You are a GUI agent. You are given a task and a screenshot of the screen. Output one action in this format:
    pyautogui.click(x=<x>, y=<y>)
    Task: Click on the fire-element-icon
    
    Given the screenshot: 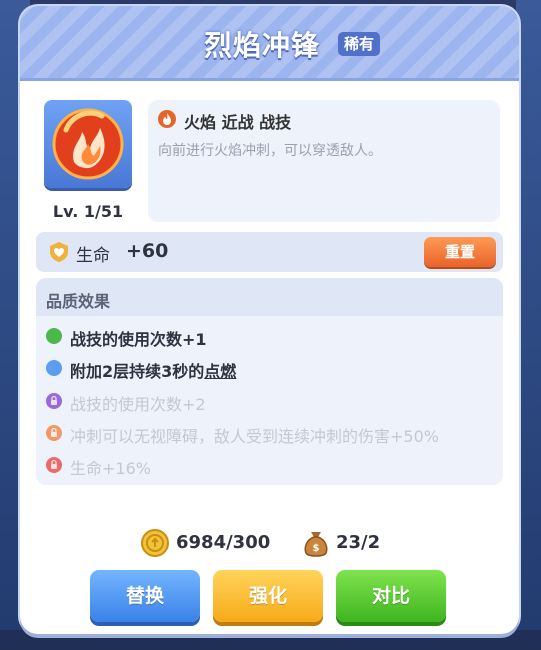 What is the action you would take?
    pyautogui.click(x=167, y=119)
    